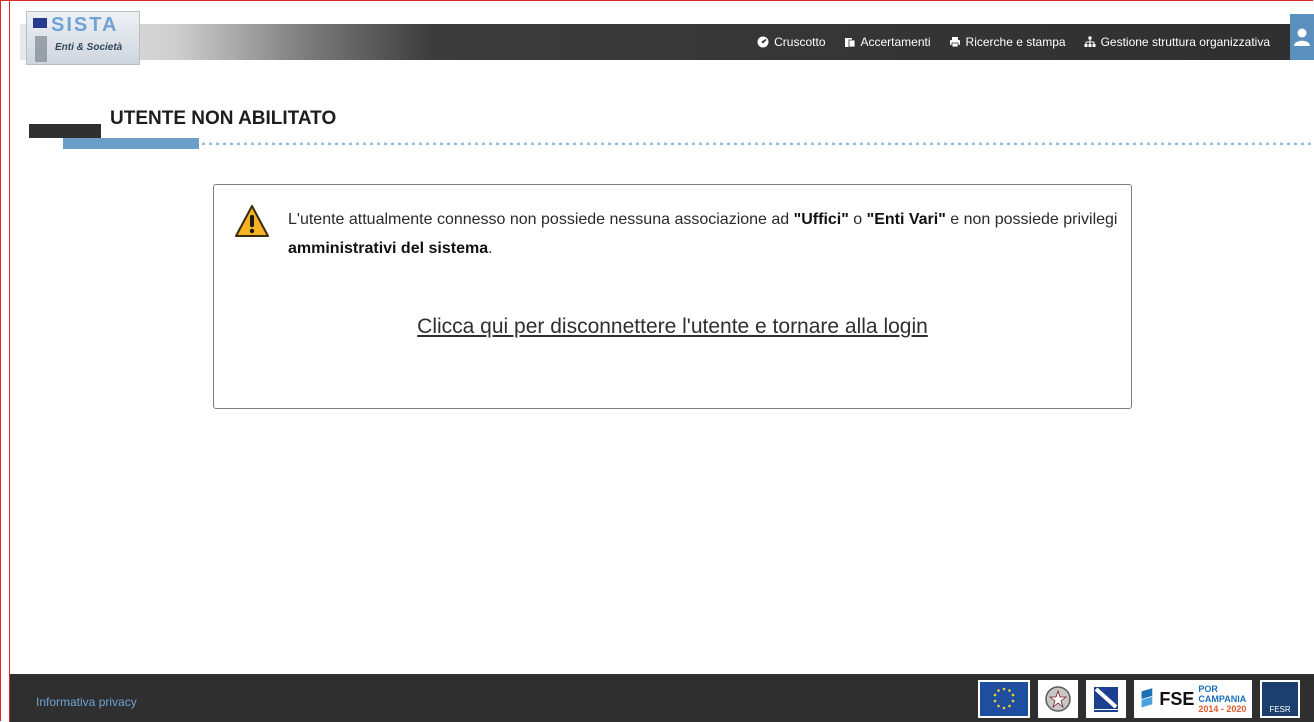 The height and width of the screenshot is (722, 1314). What do you see at coordinates (1185, 42) in the screenshot?
I see `nav-label-gestione-struttura: Gestione struttura organizzativa` at bounding box center [1185, 42].